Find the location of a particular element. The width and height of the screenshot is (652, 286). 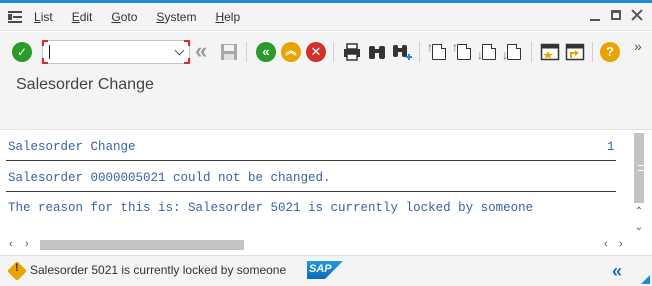

application-toolbar is located at coordinates (326, 115).